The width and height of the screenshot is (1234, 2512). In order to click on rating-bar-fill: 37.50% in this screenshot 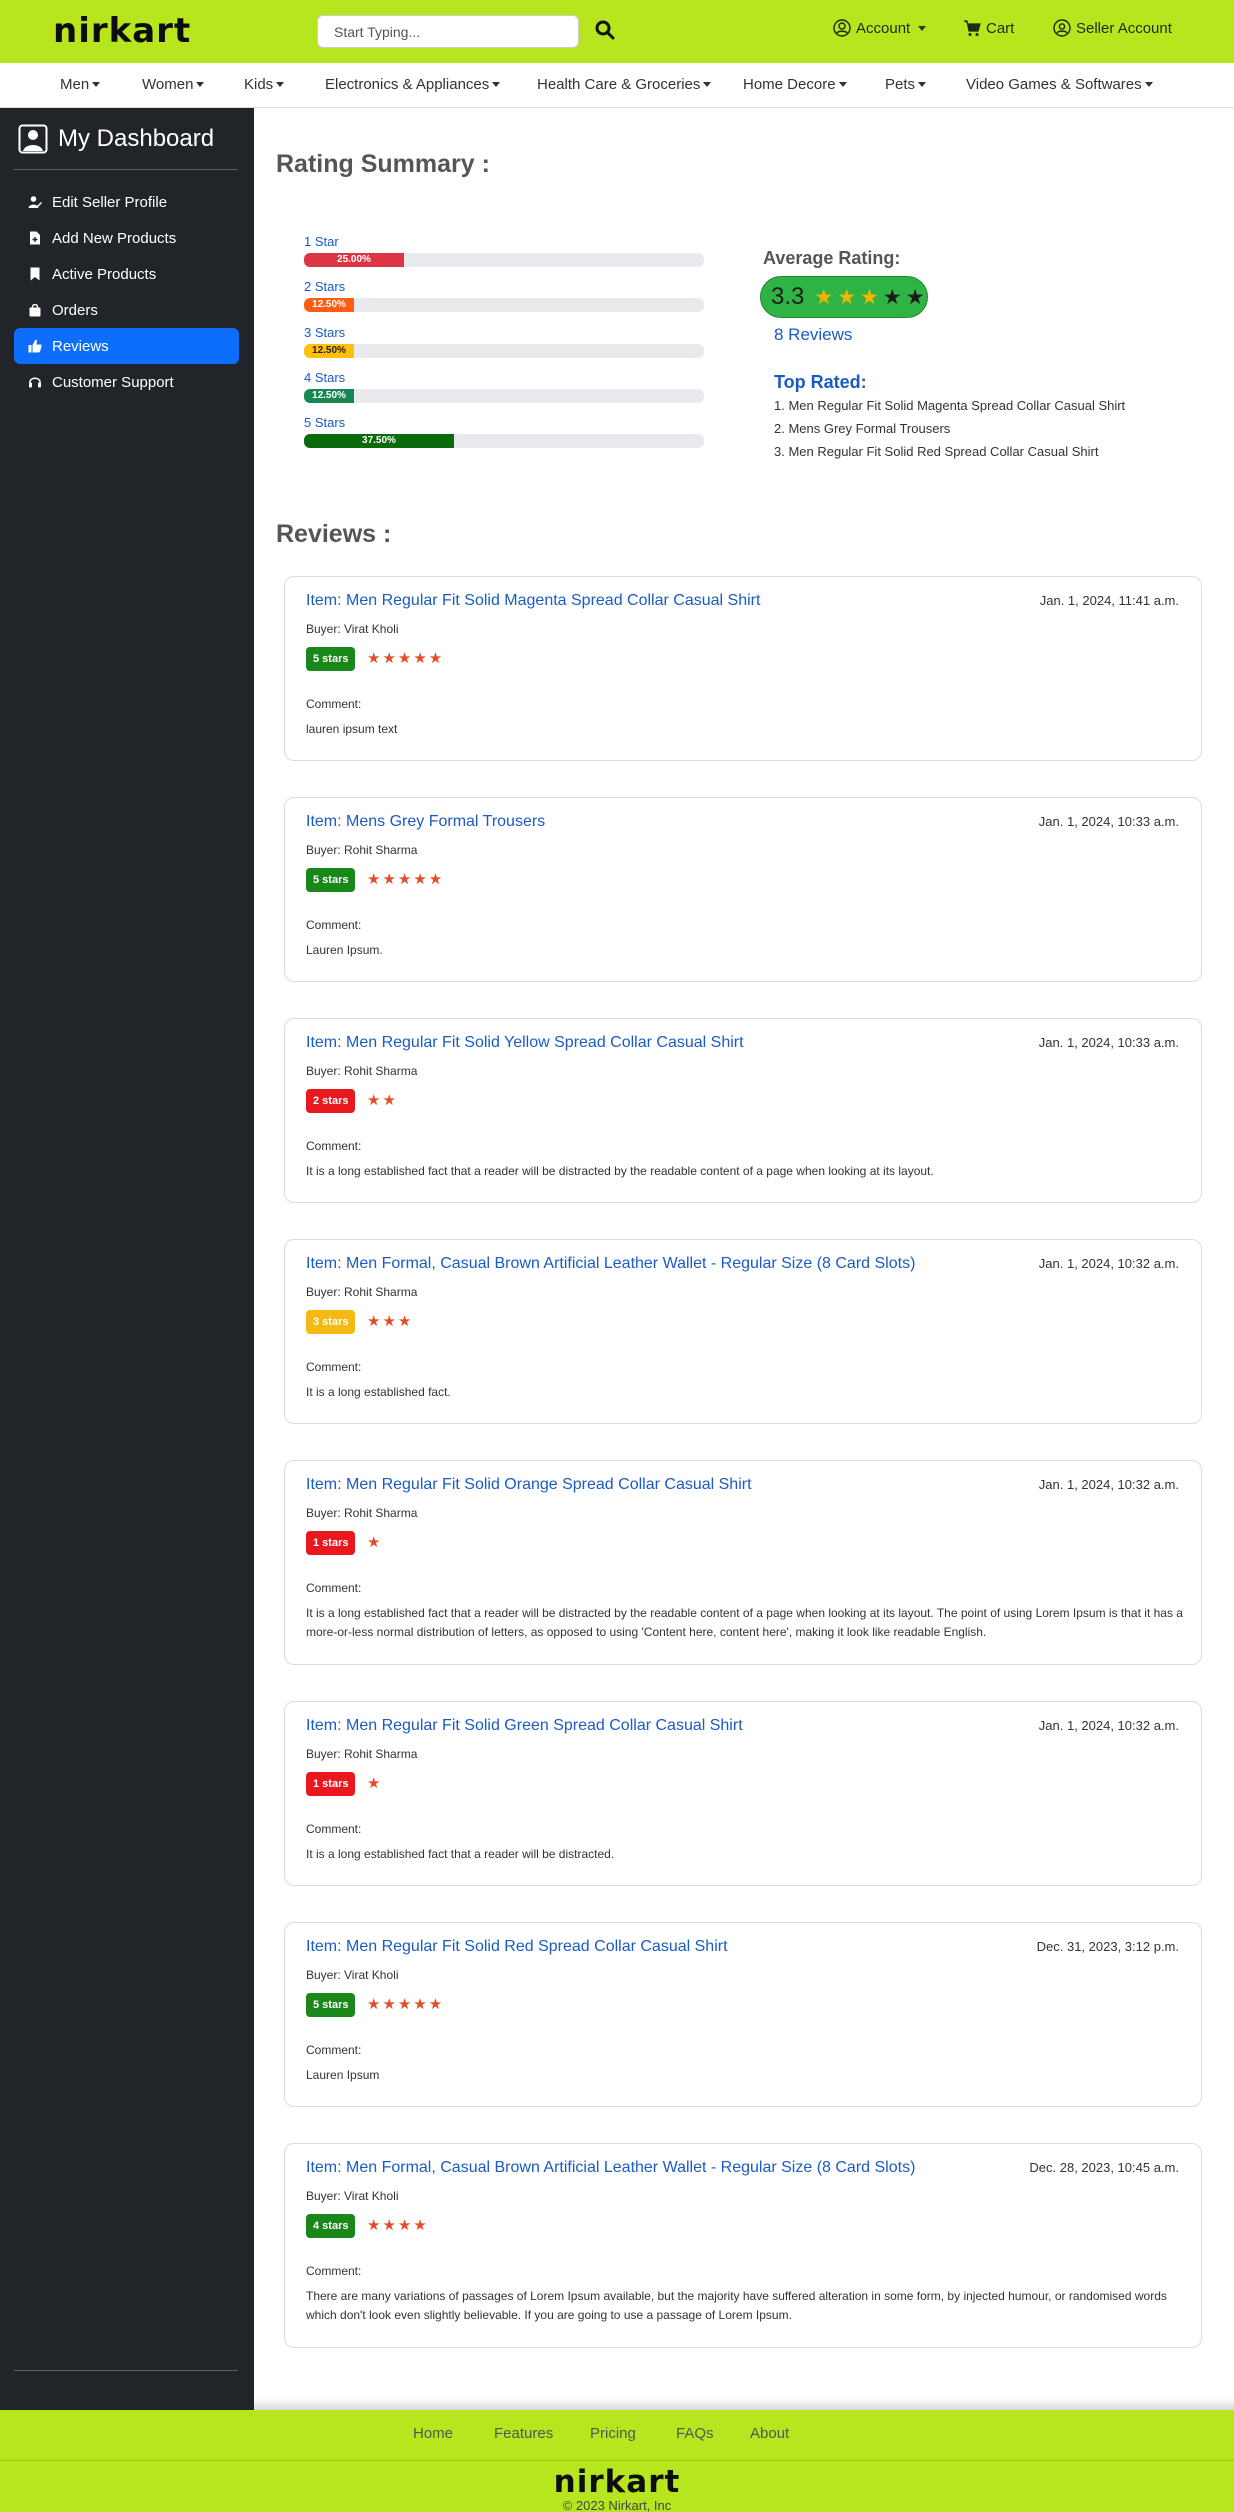, I will do `click(379, 441)`.